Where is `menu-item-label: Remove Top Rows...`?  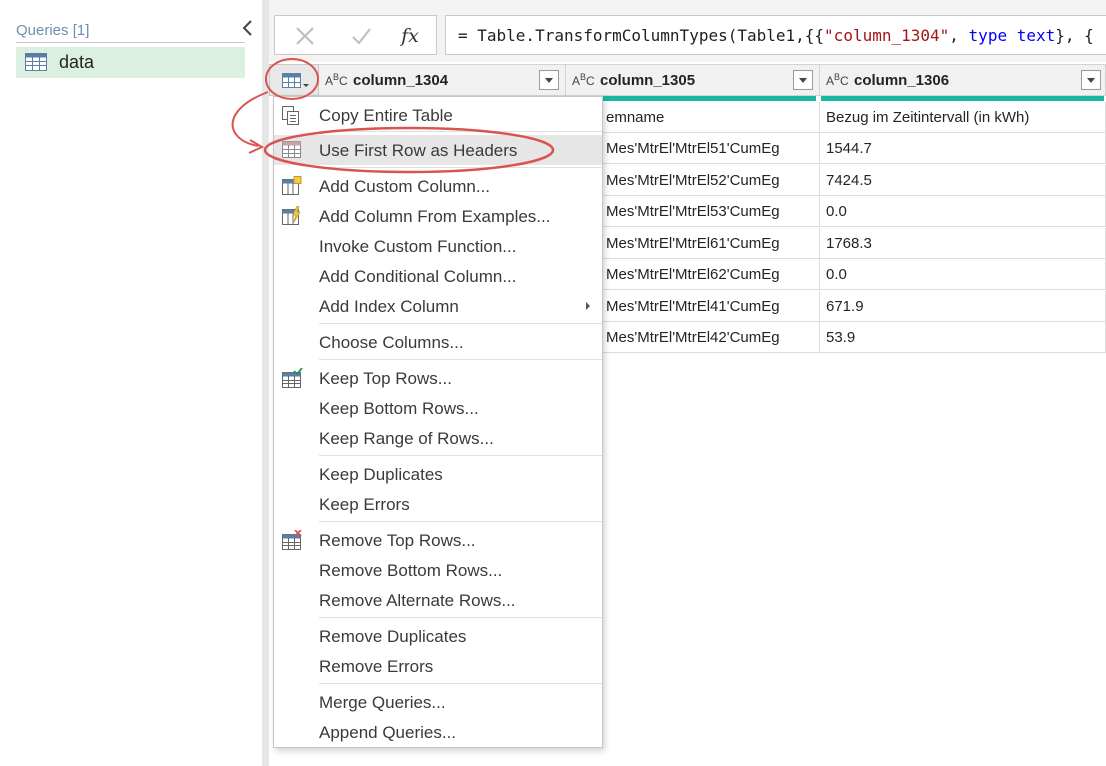 menu-item-label: Remove Top Rows... is located at coordinates (397, 540).